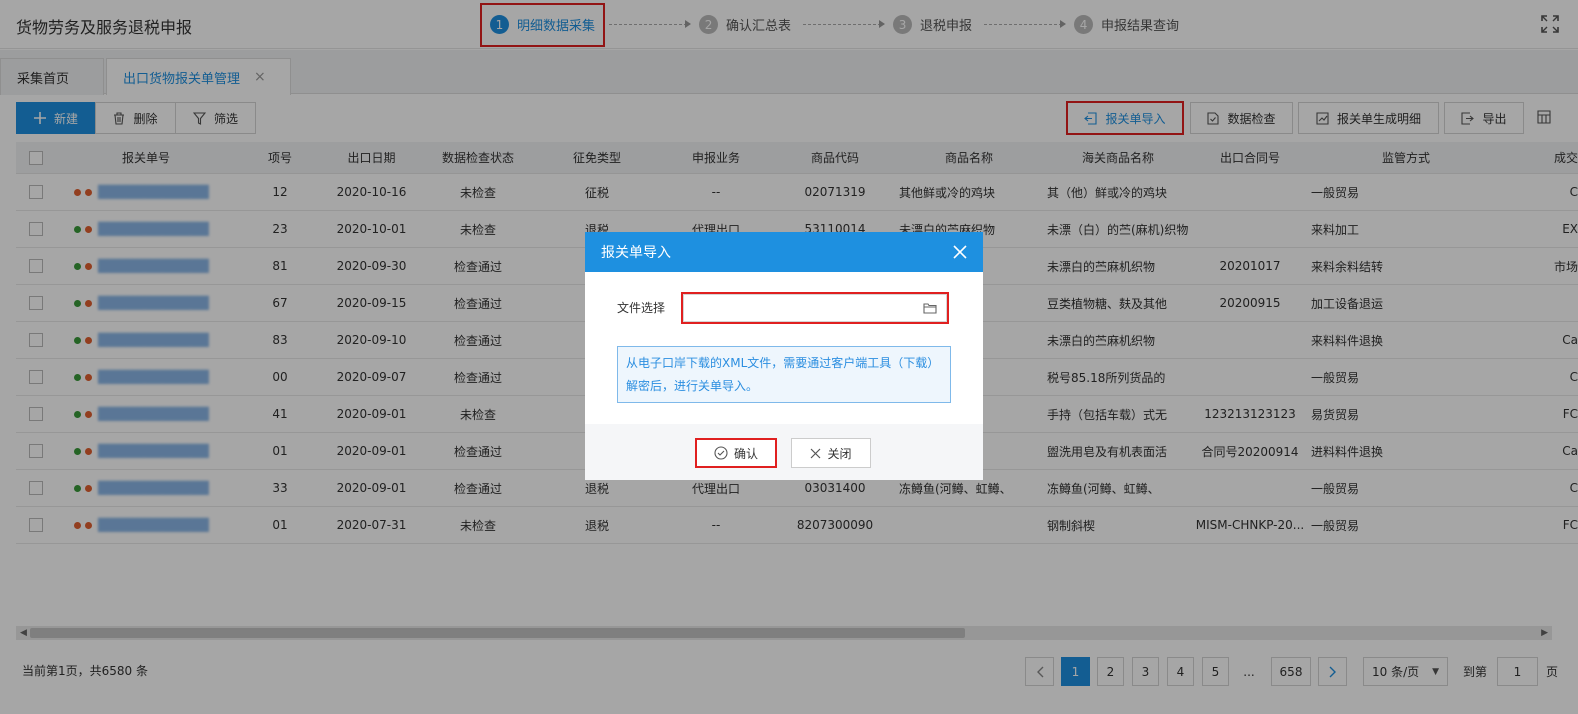  I want to click on file-input-wrapper, so click(815, 308).